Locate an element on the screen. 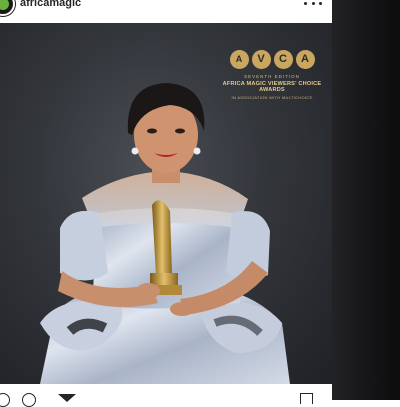 The image size is (400, 407). post-header: africamagic is located at coordinates (166, 11).